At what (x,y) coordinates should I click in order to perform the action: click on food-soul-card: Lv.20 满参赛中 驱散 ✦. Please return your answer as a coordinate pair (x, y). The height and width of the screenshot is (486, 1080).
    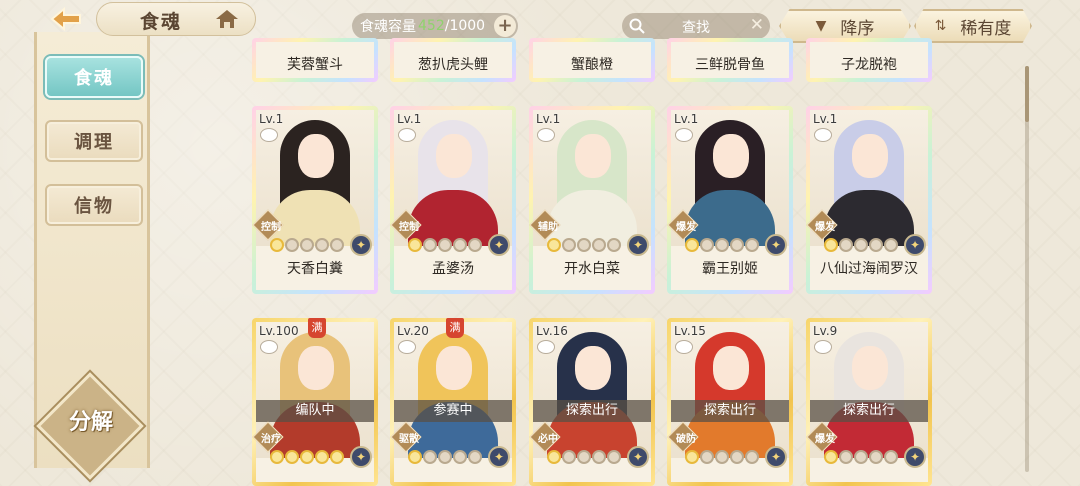
    Looking at the image, I should click on (453, 402).